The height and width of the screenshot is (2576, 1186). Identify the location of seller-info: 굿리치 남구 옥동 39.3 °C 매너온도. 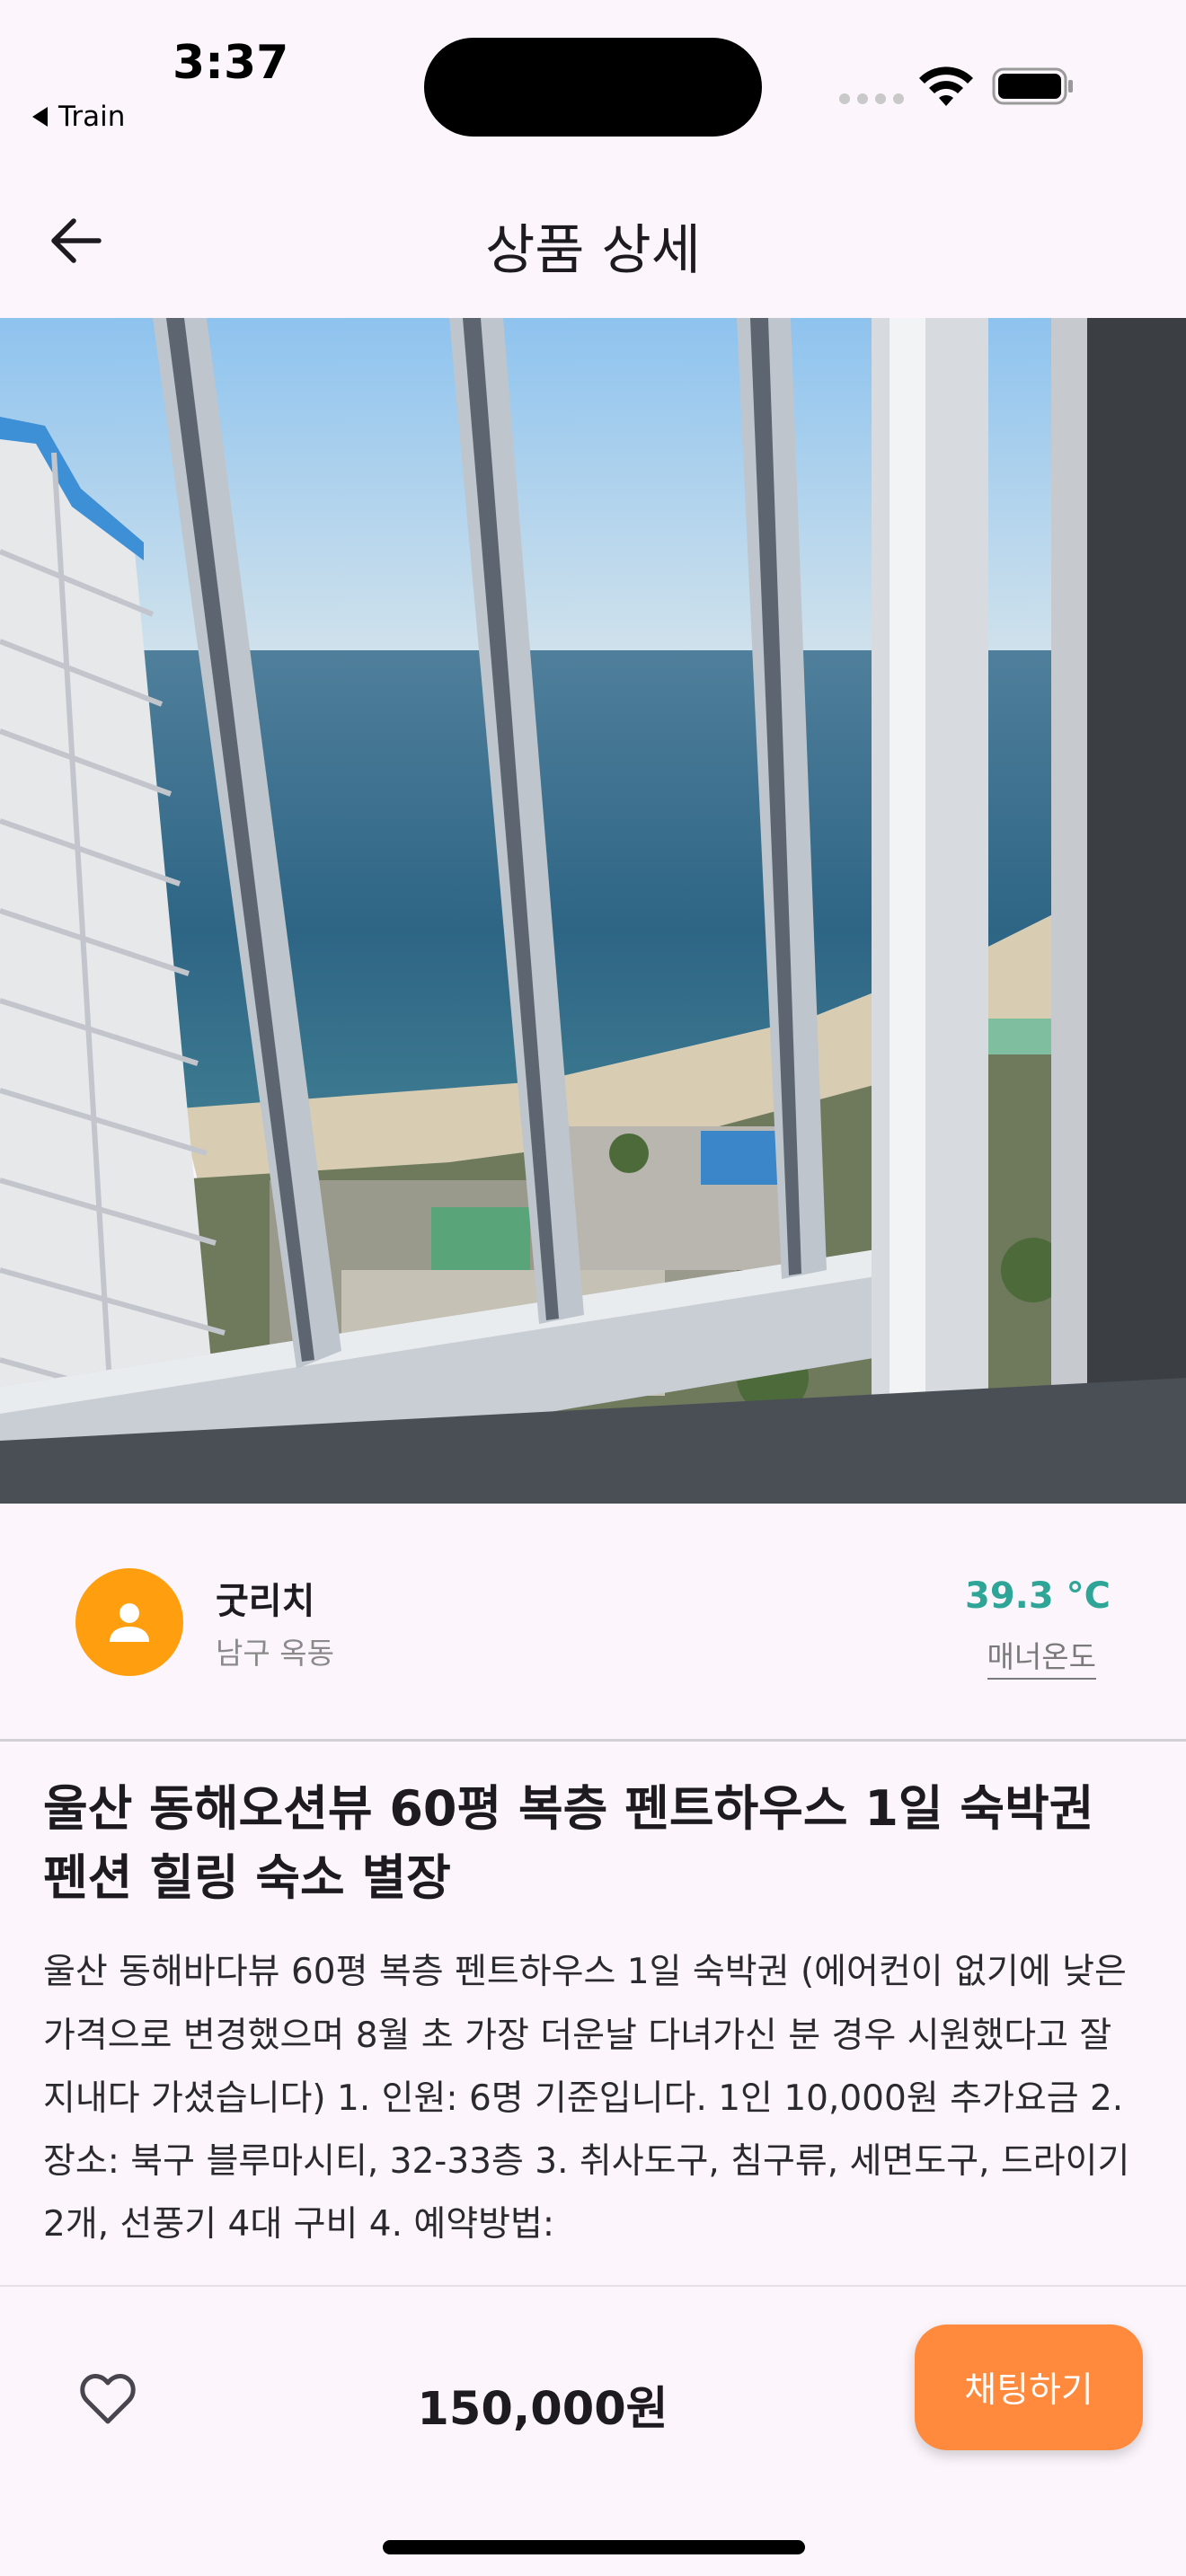
(593, 1622).